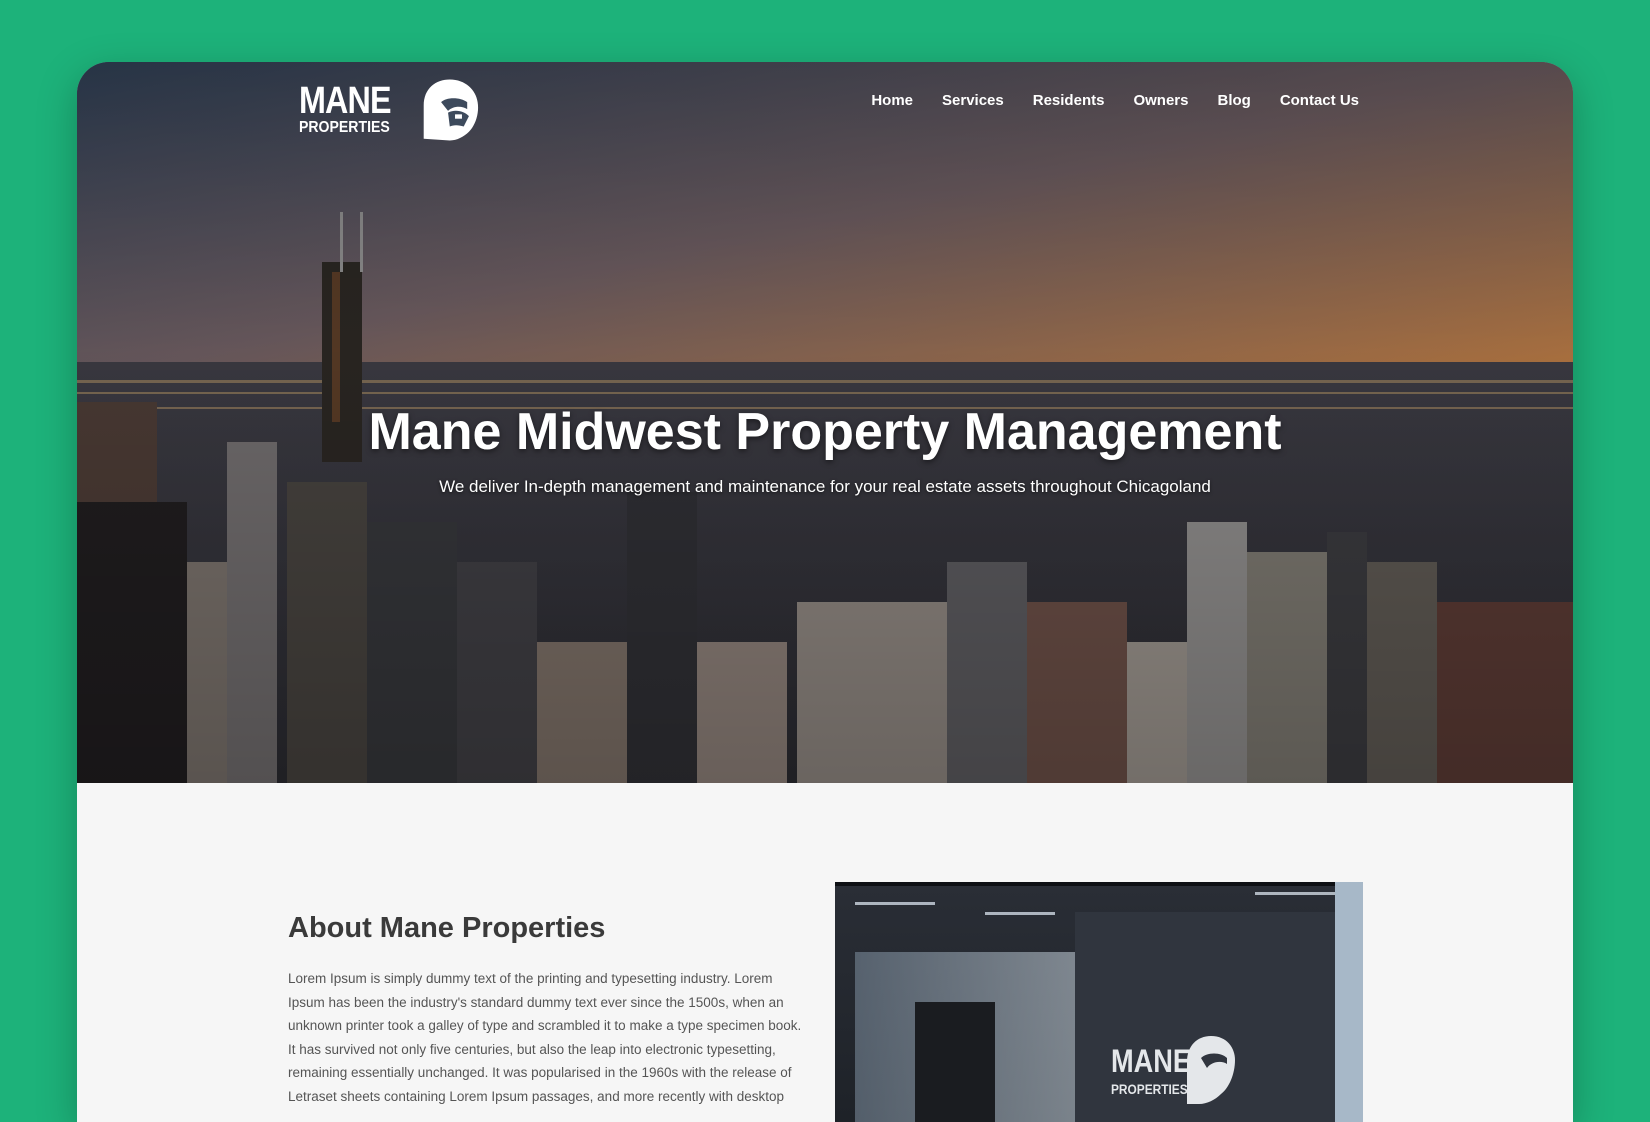 The width and height of the screenshot is (1650, 1122). I want to click on logo-subtitle: PROPERTIES, so click(344, 127).